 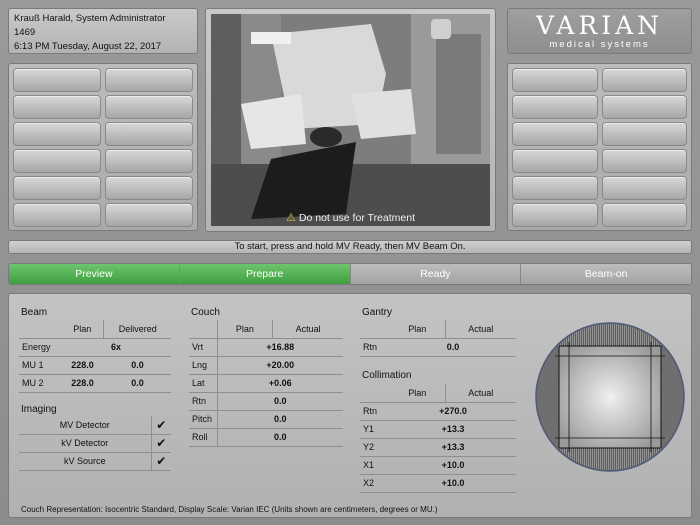 What do you see at coordinates (85, 461) in the screenshot?
I see `imaging-kv-source-label: kV Source` at bounding box center [85, 461].